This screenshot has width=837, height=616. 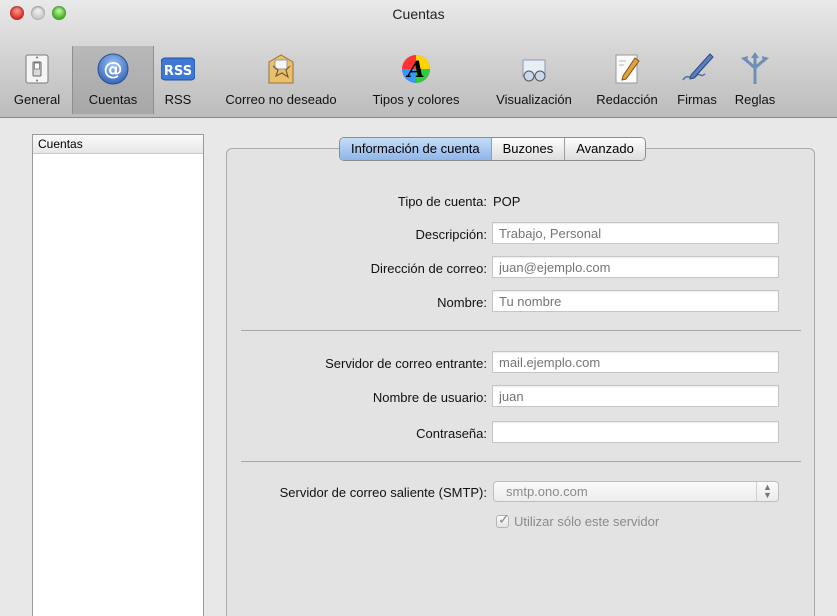 I want to click on only-this-server-label: Utilizar sólo este servidor, so click(x=587, y=521).